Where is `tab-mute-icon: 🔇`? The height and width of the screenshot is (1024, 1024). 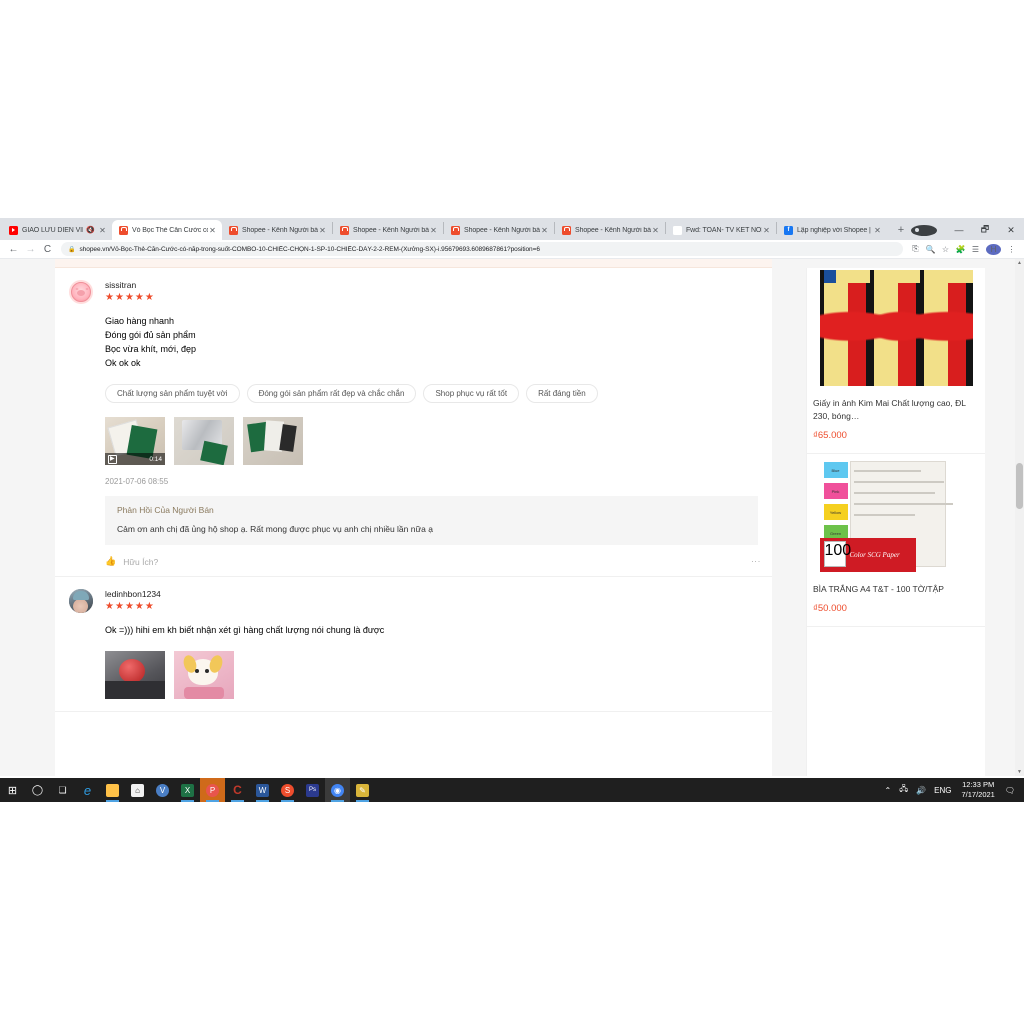 tab-mute-icon: 🔇 is located at coordinates (90, 230).